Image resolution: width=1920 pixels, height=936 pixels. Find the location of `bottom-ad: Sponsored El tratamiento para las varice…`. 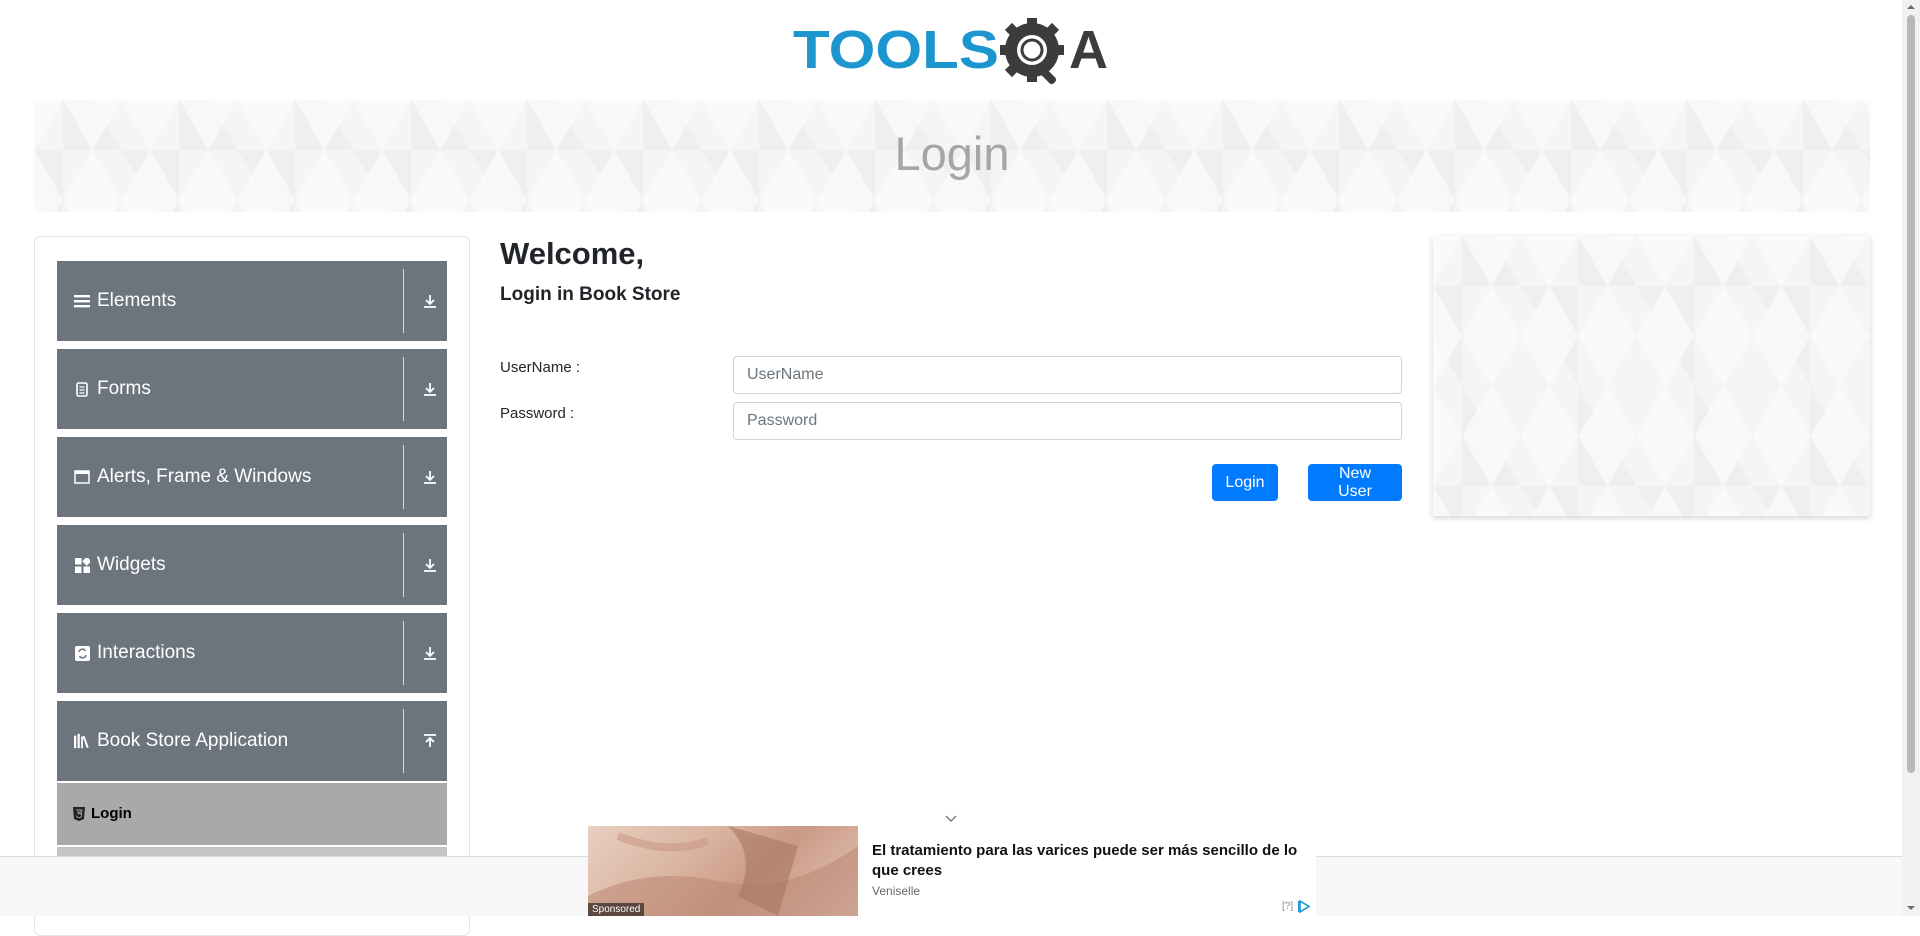

bottom-ad: Sponsored El tratamiento para las varice… is located at coordinates (952, 871).